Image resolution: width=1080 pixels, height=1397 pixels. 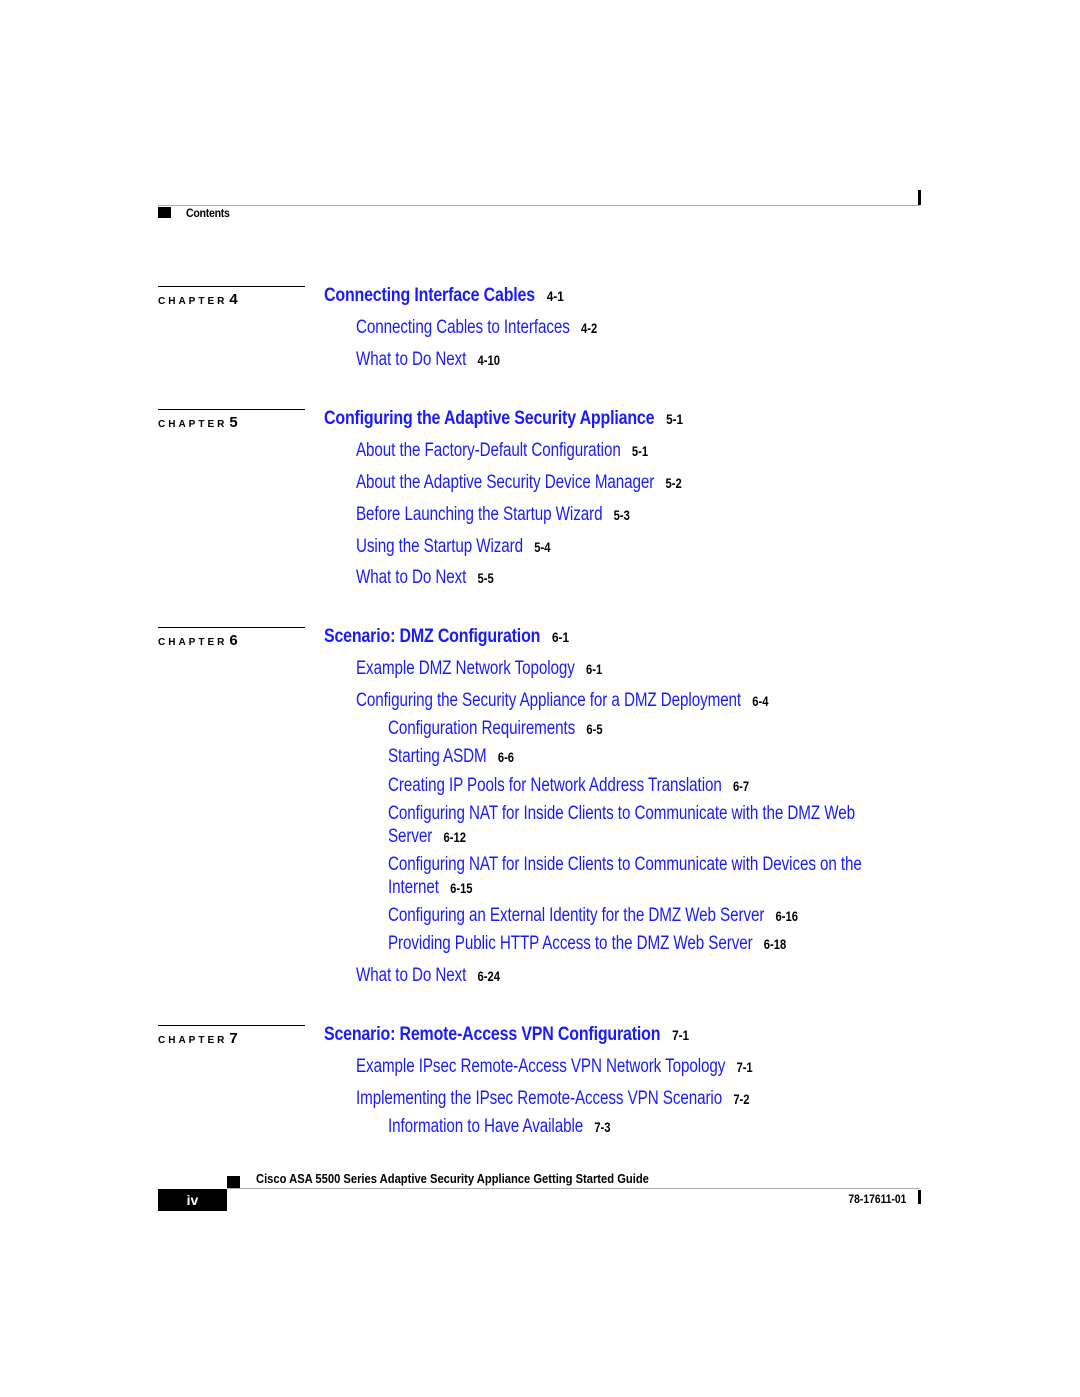 I want to click on toc-page-number: 6-12, so click(x=454, y=837).